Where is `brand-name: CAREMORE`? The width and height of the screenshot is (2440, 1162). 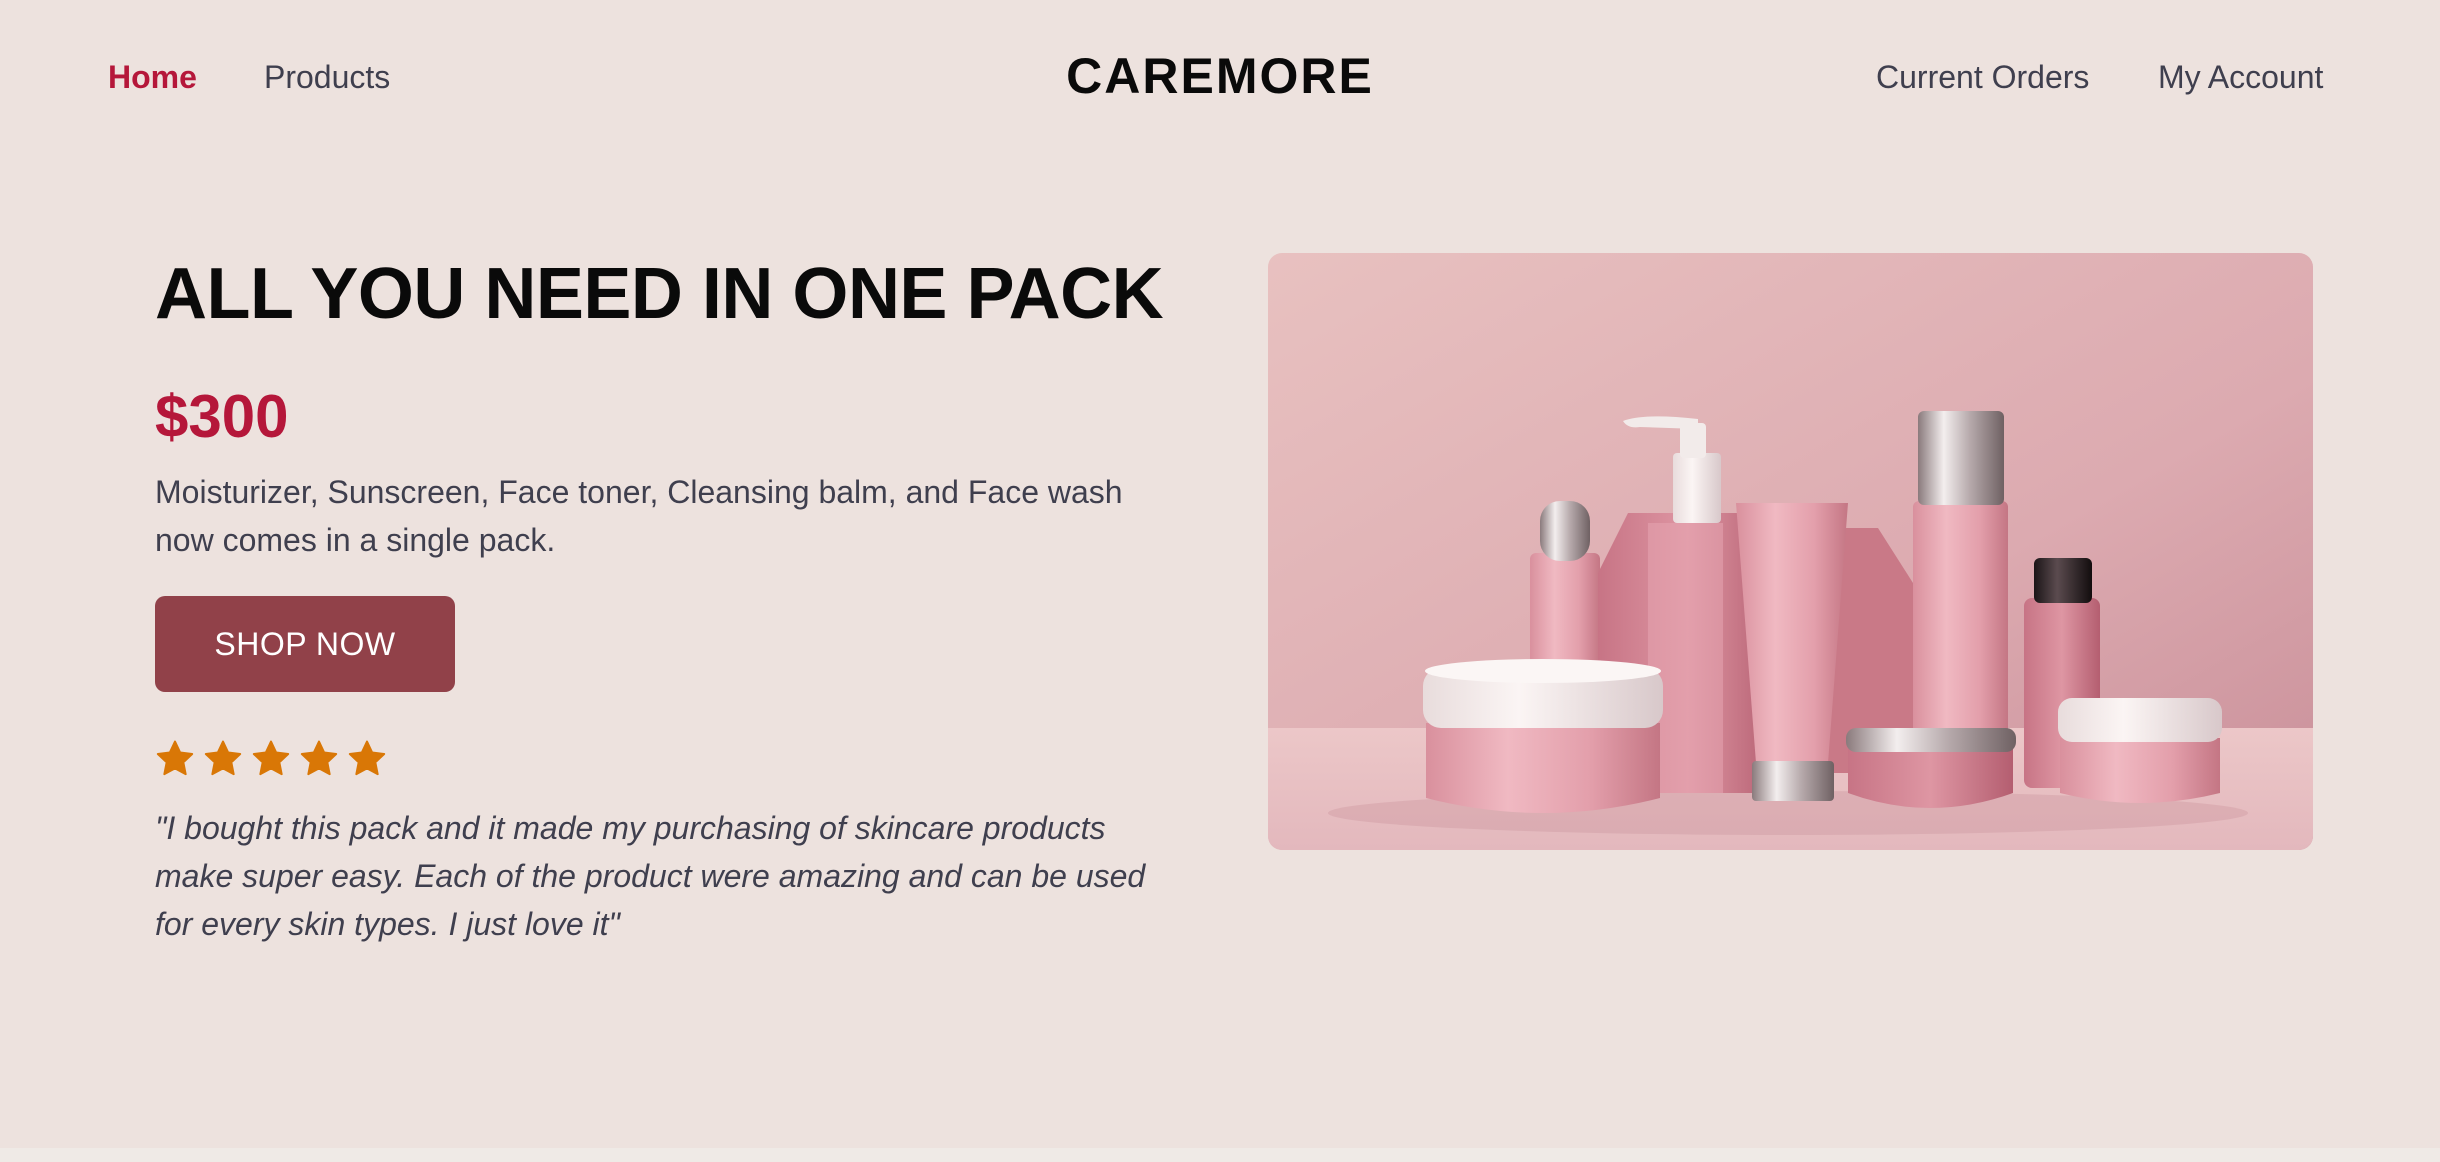 brand-name: CAREMORE is located at coordinates (1220, 76).